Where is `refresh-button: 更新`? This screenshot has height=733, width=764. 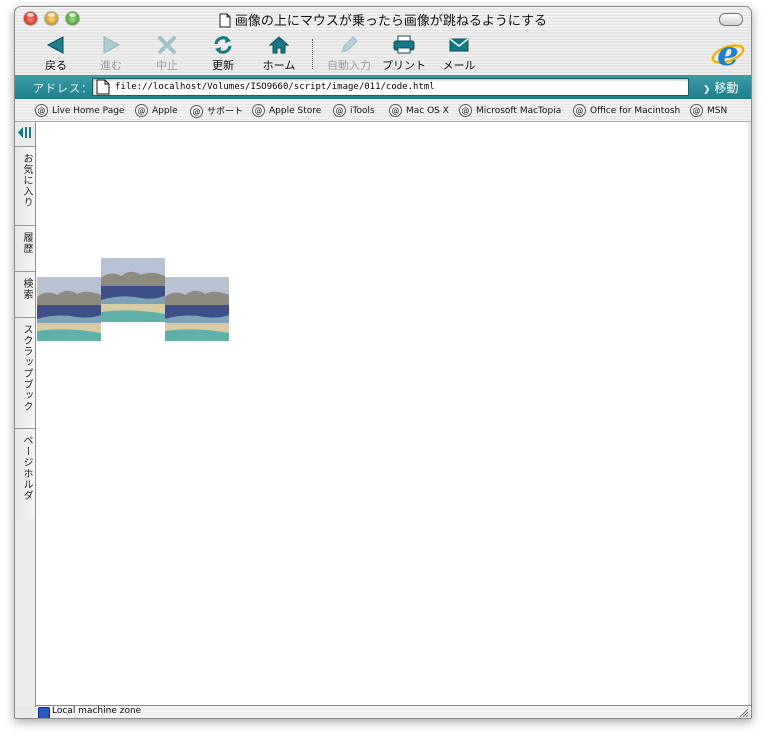
refresh-button: 更新 is located at coordinates (223, 55).